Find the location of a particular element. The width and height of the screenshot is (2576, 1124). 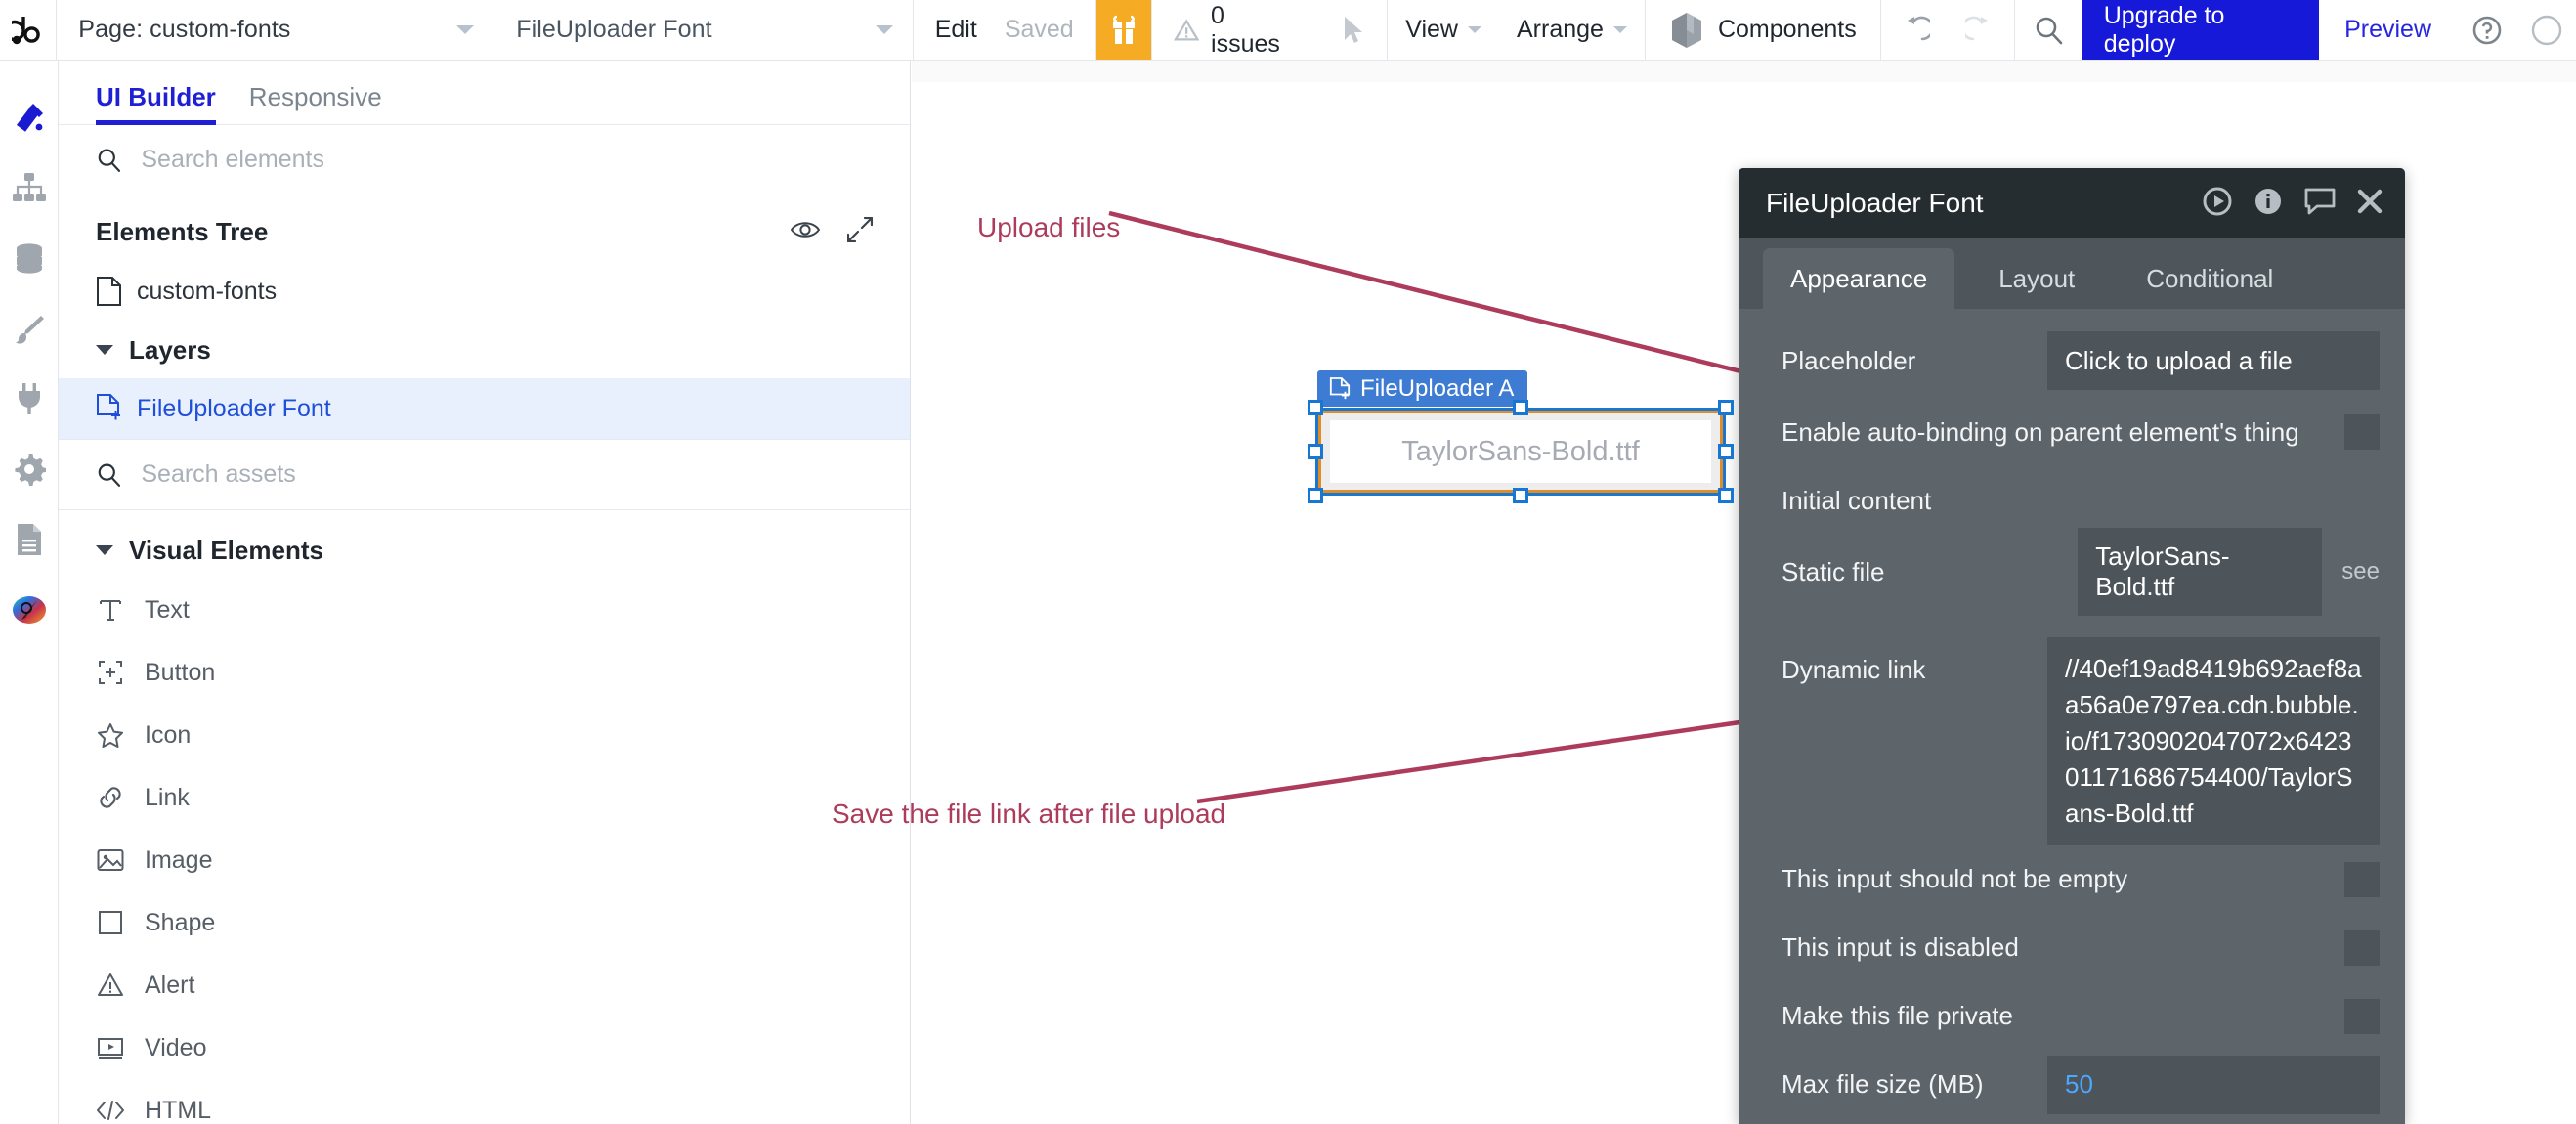

tab-responsive: Responsive is located at coordinates (315, 103).